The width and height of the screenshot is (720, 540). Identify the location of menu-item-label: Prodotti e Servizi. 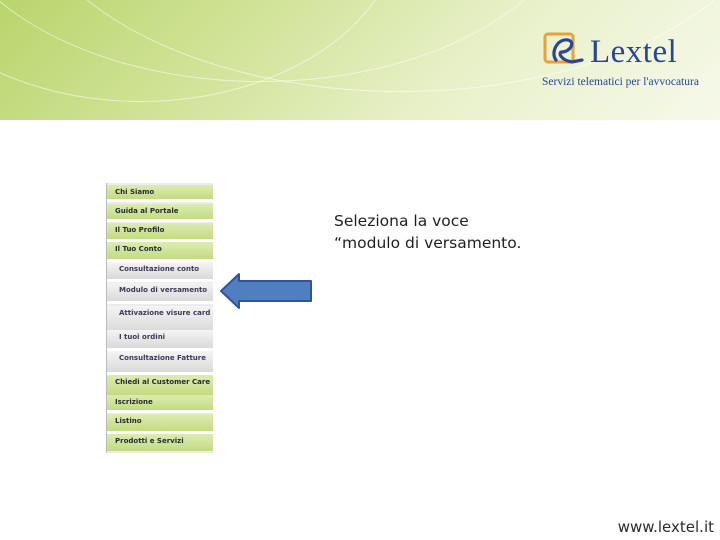
(149, 441).